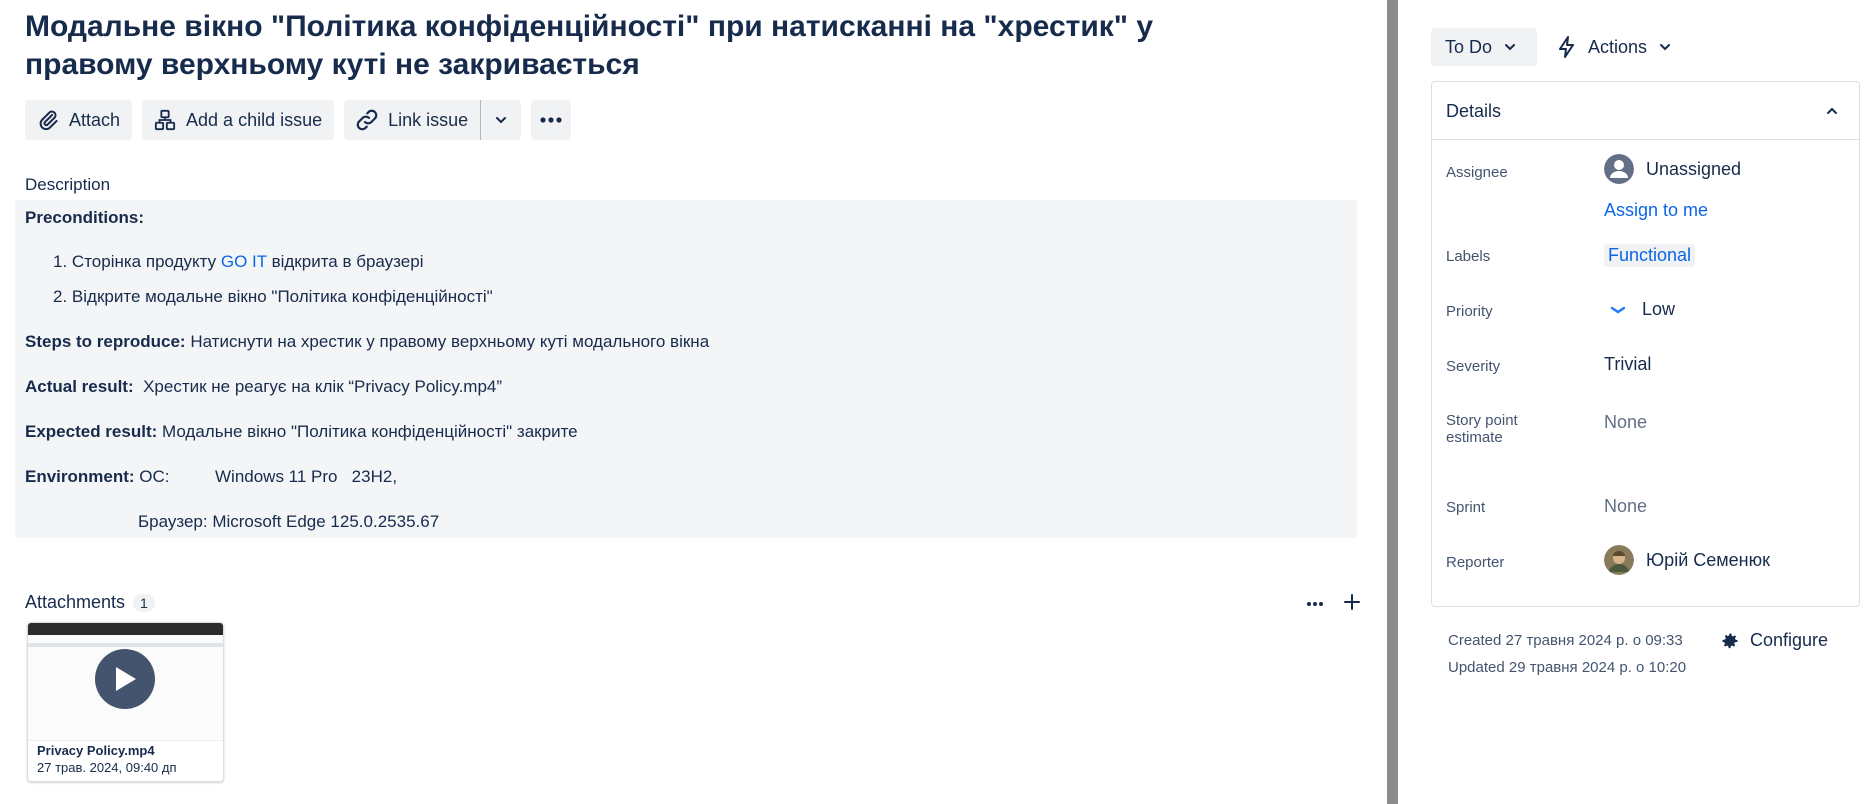 This screenshot has height=804, width=1872. What do you see at coordinates (1656, 210) in the screenshot?
I see `assign-to-me-link: Assign to me` at bounding box center [1656, 210].